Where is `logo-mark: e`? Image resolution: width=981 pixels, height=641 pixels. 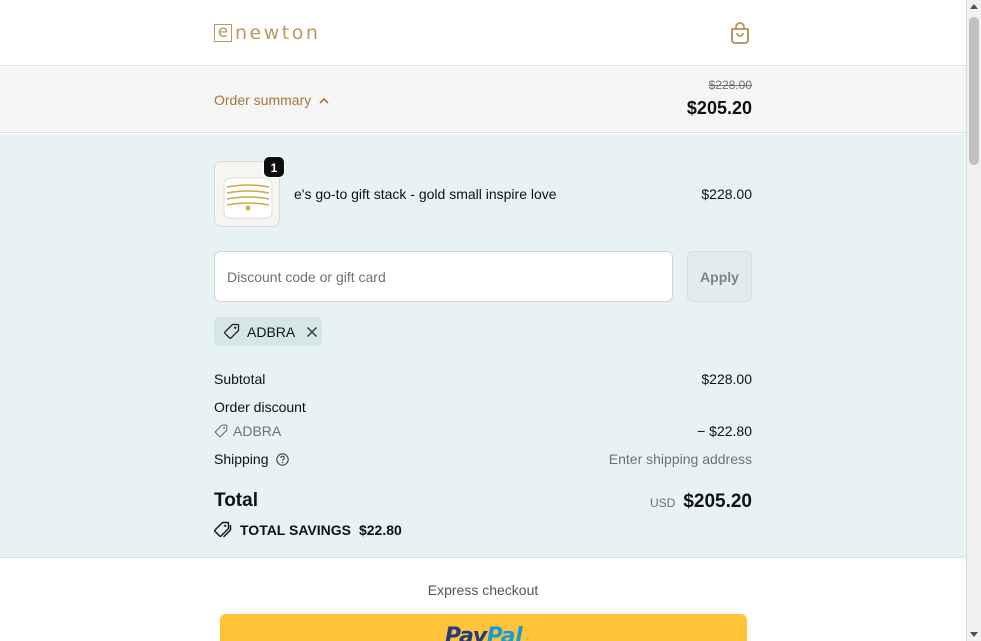
logo-mark: e is located at coordinates (223, 33).